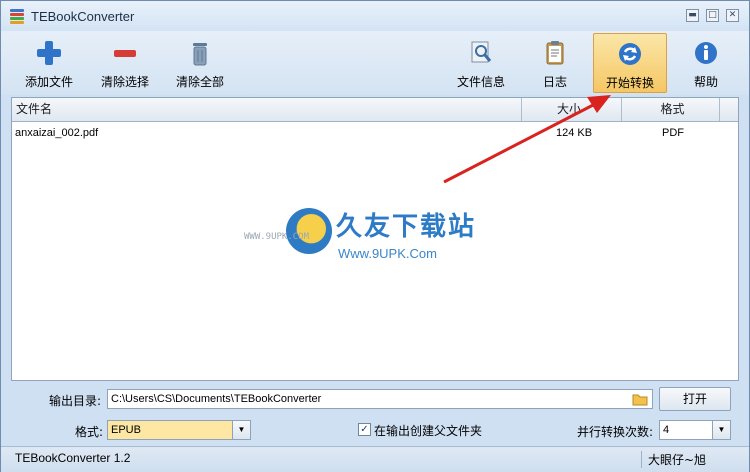 The image size is (750, 472). What do you see at coordinates (75, 401) in the screenshot?
I see `output-dir-label: 输出目录:` at bounding box center [75, 401].